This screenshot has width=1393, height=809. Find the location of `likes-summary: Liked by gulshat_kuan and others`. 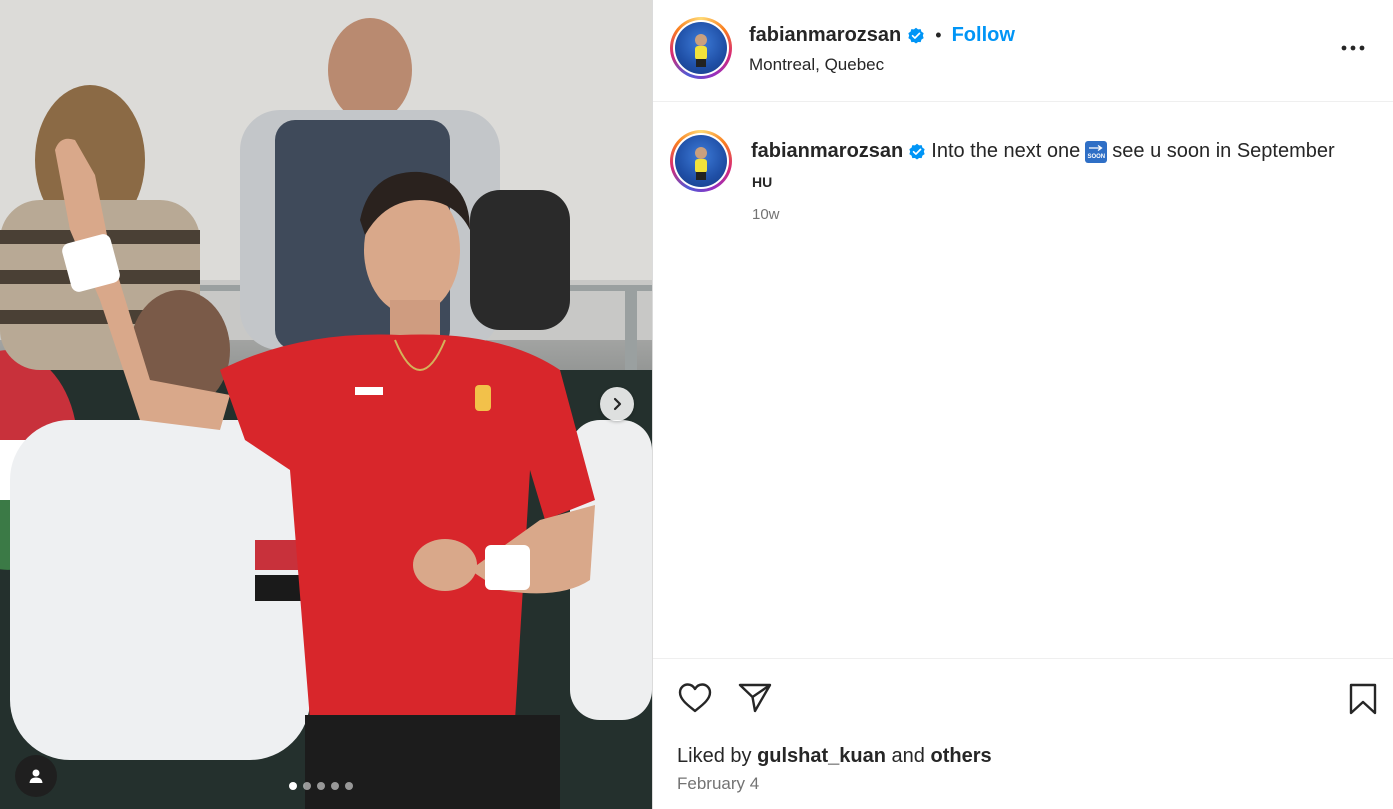

likes-summary: Liked by gulshat_kuan and others is located at coordinates (834, 756).